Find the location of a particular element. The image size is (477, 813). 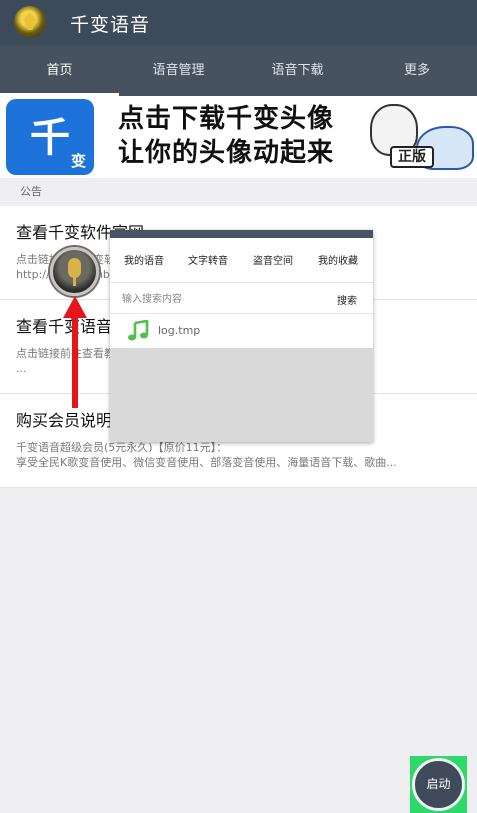

floating-voice-panel: 我的语音 文字转音 盗音空间 我的收藏 搜索 log.tmp is located at coordinates (241, 336).